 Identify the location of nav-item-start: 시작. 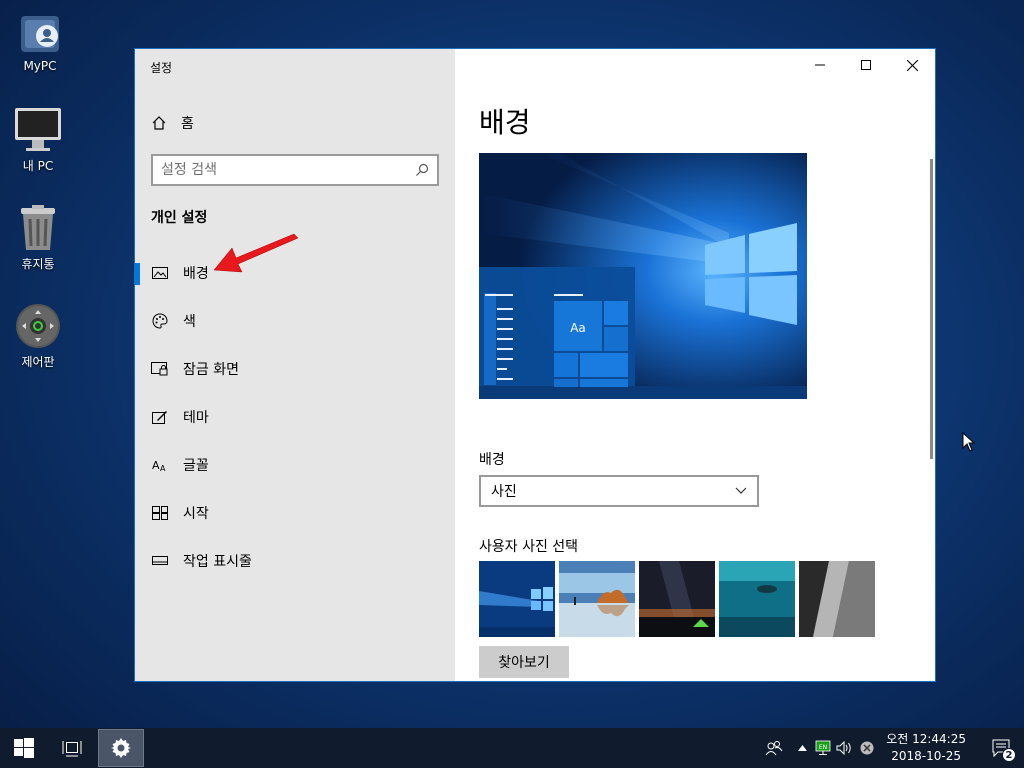
(295, 513).